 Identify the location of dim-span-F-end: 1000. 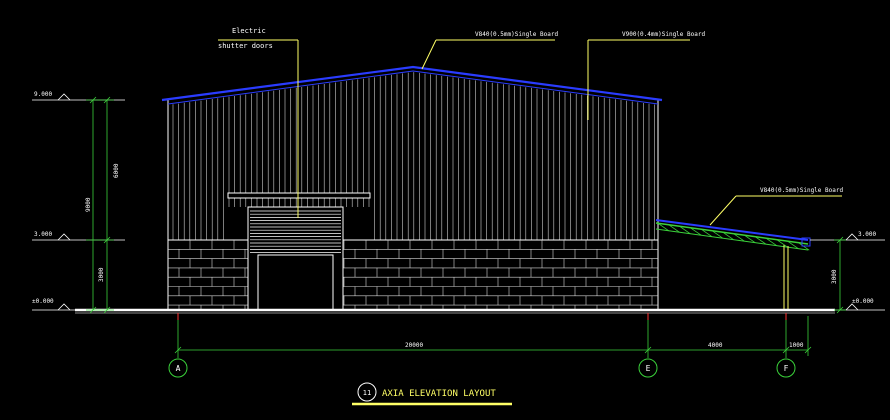
(796, 345).